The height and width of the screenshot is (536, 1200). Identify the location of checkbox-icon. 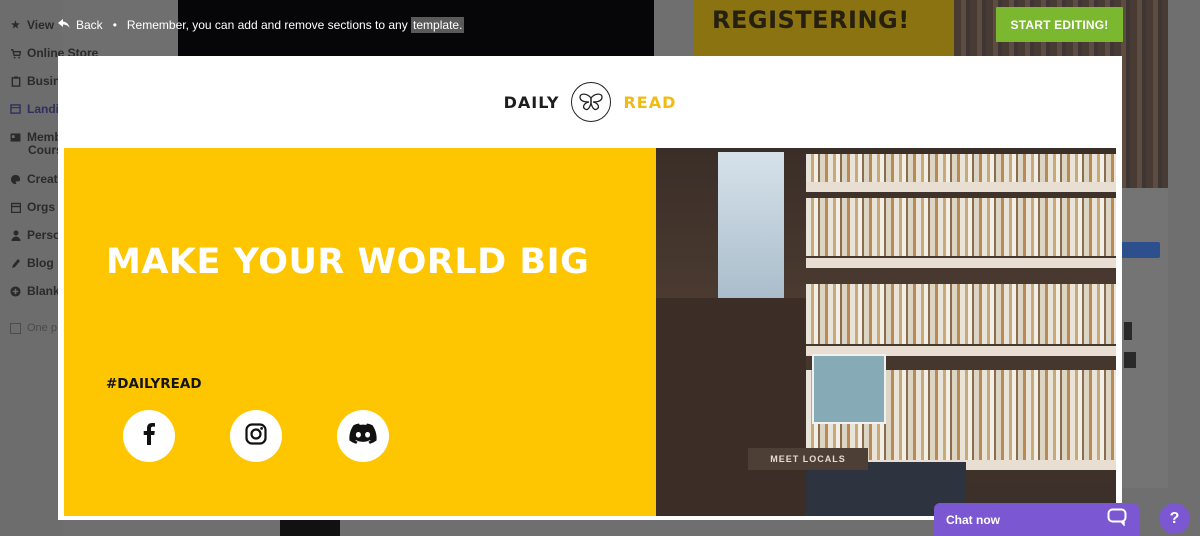
(15, 328).